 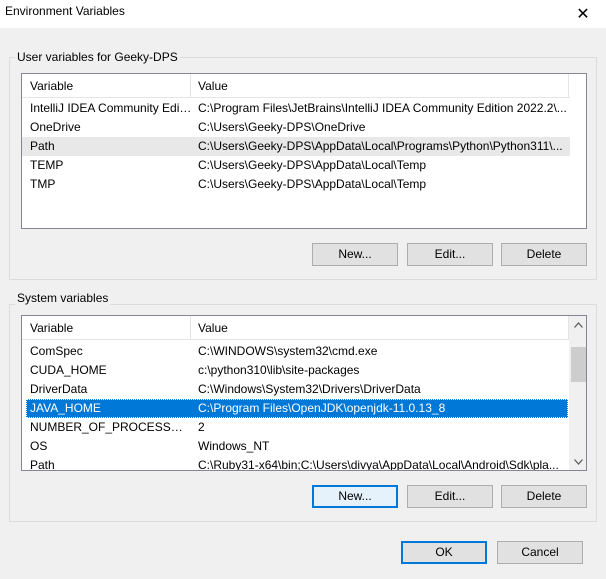 What do you see at coordinates (544, 254) in the screenshot?
I see `user-delete-button: Delete` at bounding box center [544, 254].